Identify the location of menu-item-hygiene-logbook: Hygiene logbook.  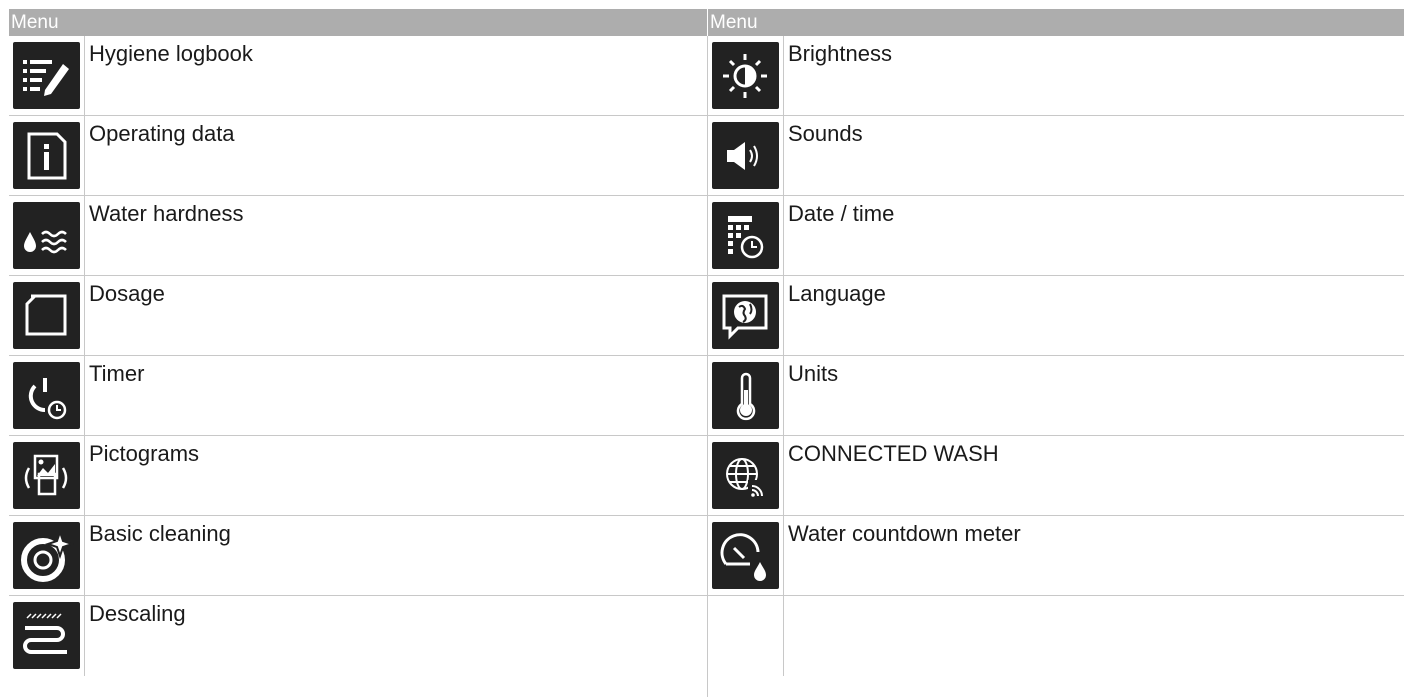
(358, 76).